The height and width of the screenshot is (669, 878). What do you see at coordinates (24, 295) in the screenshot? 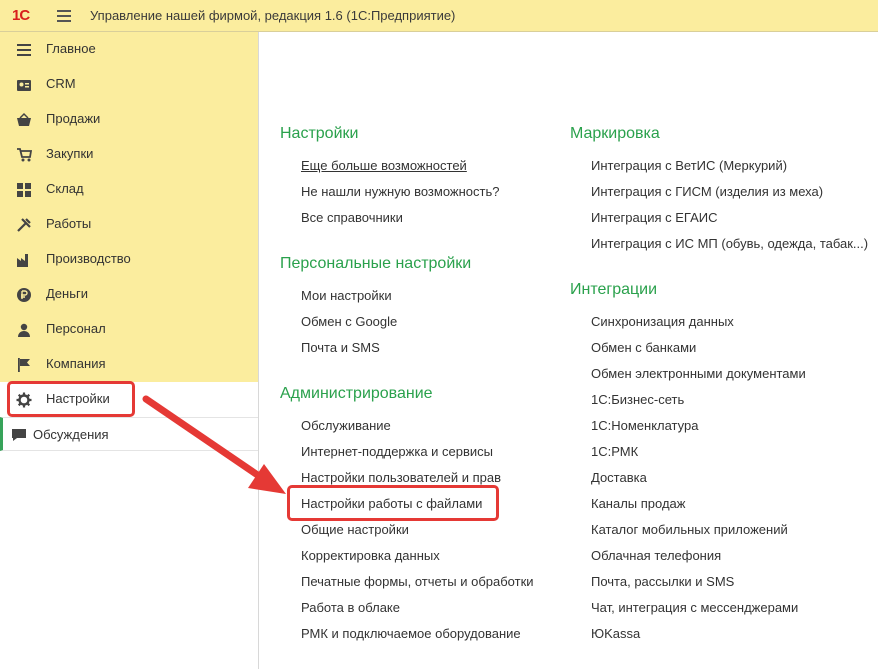
I see `ruble-icon` at bounding box center [24, 295].